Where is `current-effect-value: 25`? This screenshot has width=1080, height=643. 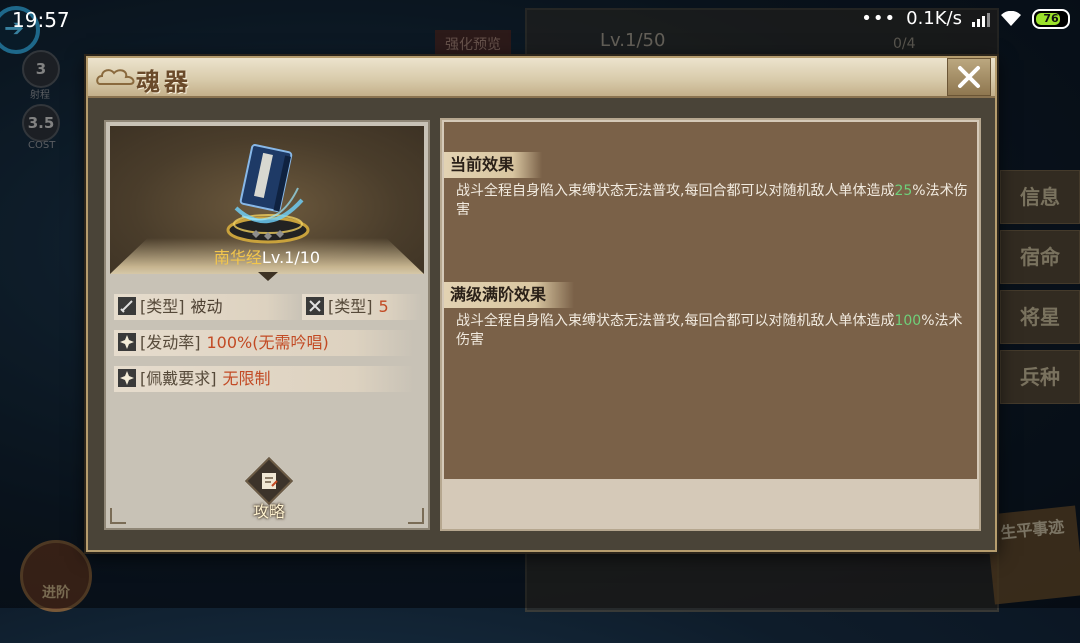 current-effect-value: 25 is located at coordinates (903, 191).